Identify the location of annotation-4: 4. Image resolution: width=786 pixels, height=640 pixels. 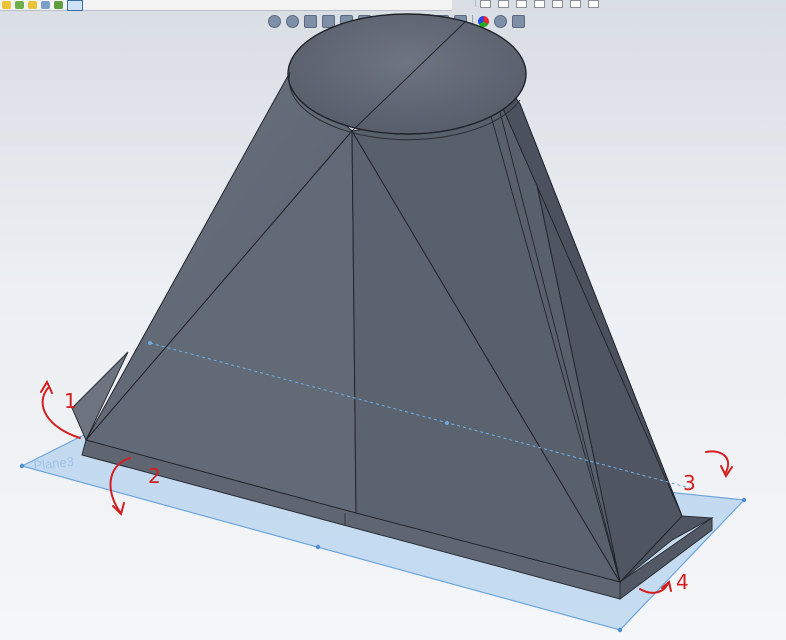
(682, 582).